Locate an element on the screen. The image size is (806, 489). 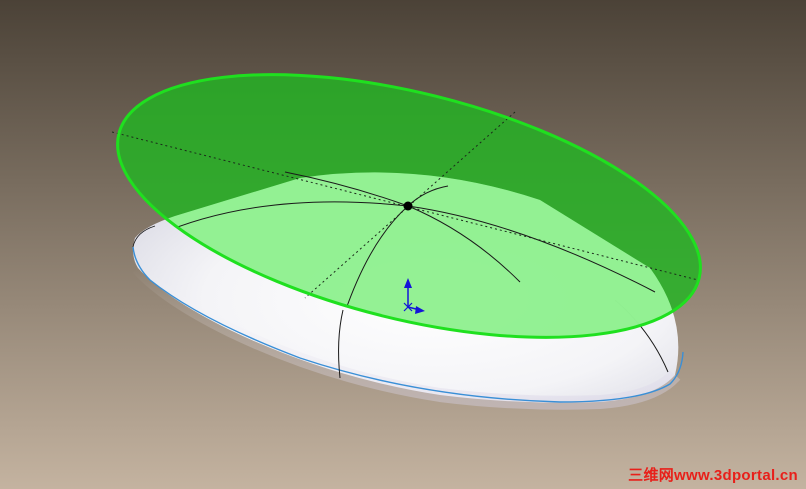
site-watermark: 三维网www.3dportal.cn is located at coordinates (713, 475).